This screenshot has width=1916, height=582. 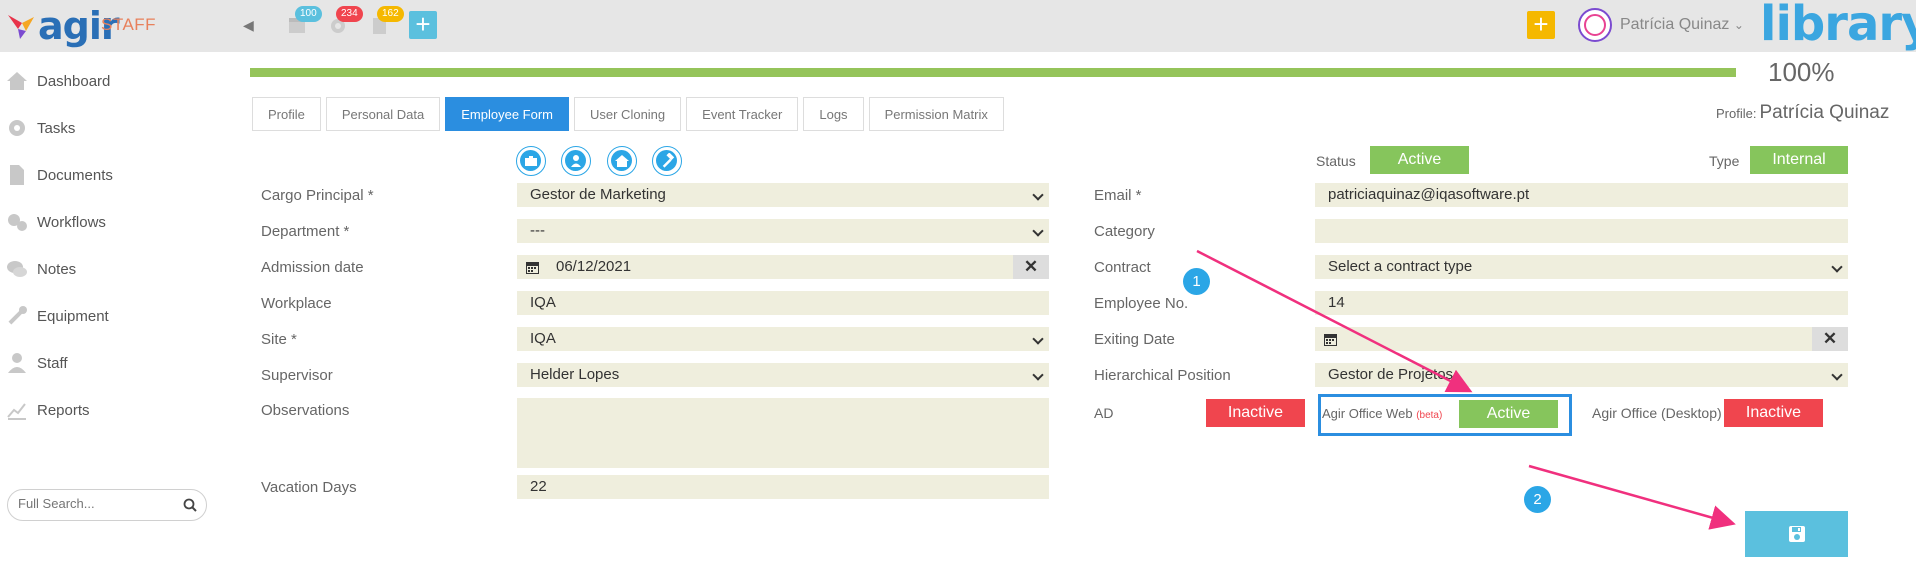 What do you see at coordinates (1773, 413) in the screenshot?
I see `desktop-access-toggle-button: Inactive` at bounding box center [1773, 413].